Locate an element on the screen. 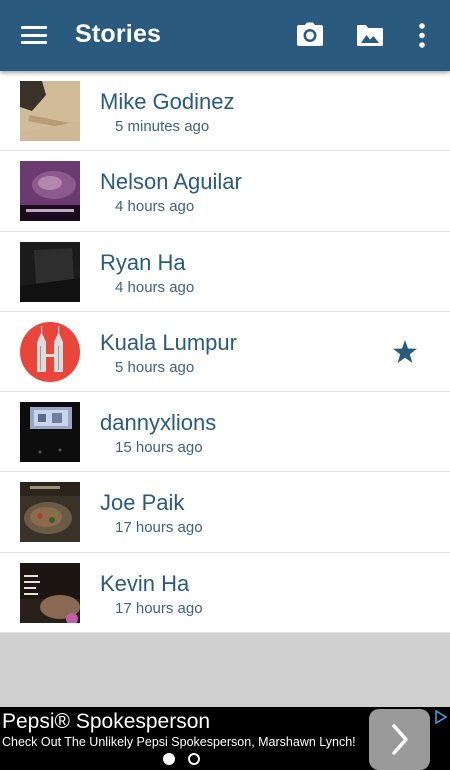 This screenshot has height=770, width=450. story-row: Mike Godinez 5 minutes ago is located at coordinates (225, 111).